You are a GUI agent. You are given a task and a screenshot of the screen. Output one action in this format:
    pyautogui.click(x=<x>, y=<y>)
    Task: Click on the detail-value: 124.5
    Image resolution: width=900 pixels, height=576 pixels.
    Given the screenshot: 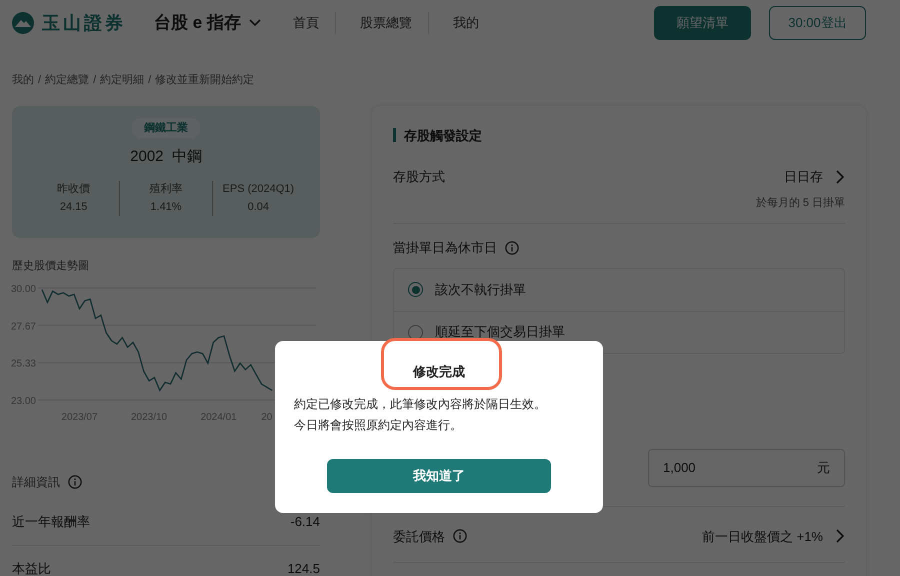 What is the action you would take?
    pyautogui.click(x=303, y=568)
    